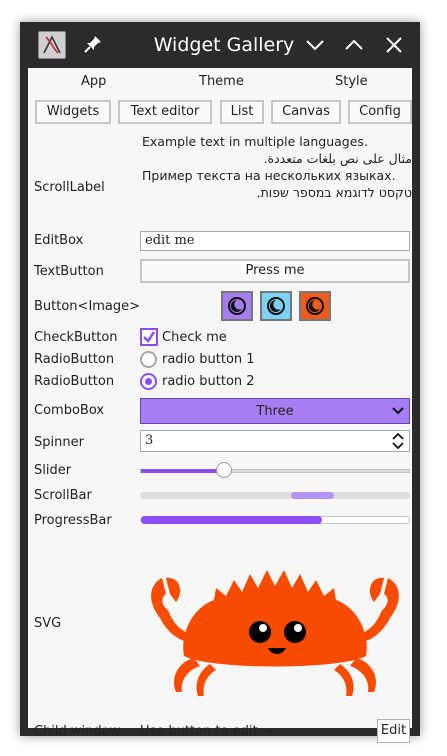 Image resolution: width=447 pixels, height=756 pixels. I want to click on scroll-line-russian: Пример текста на нескольких языках., so click(269, 175).